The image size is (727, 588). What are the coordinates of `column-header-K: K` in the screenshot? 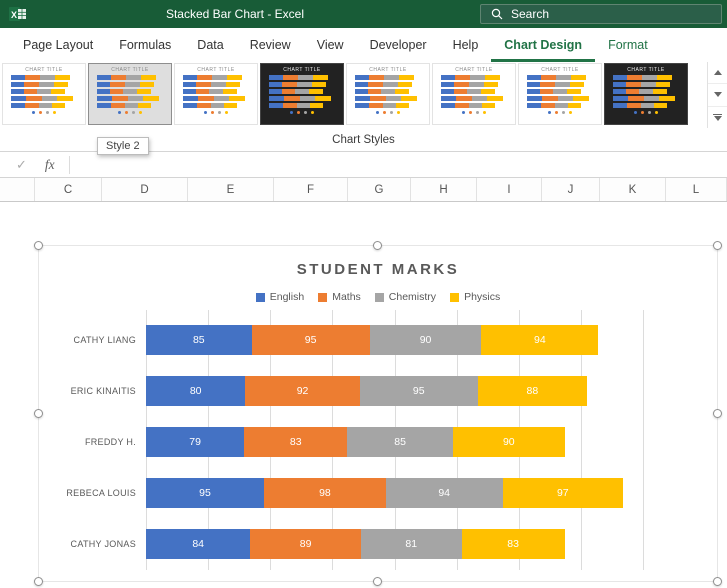 It's located at (633, 189).